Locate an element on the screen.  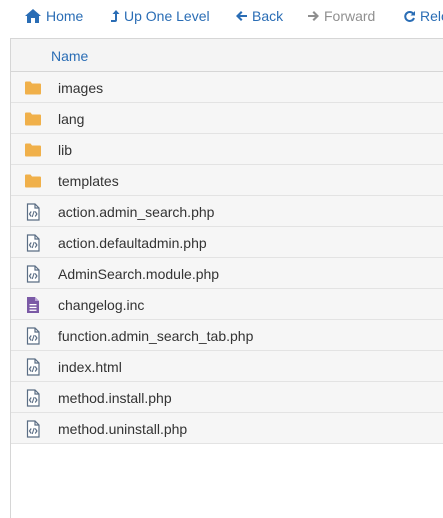
reload-button: Relo is located at coordinates (423, 16).